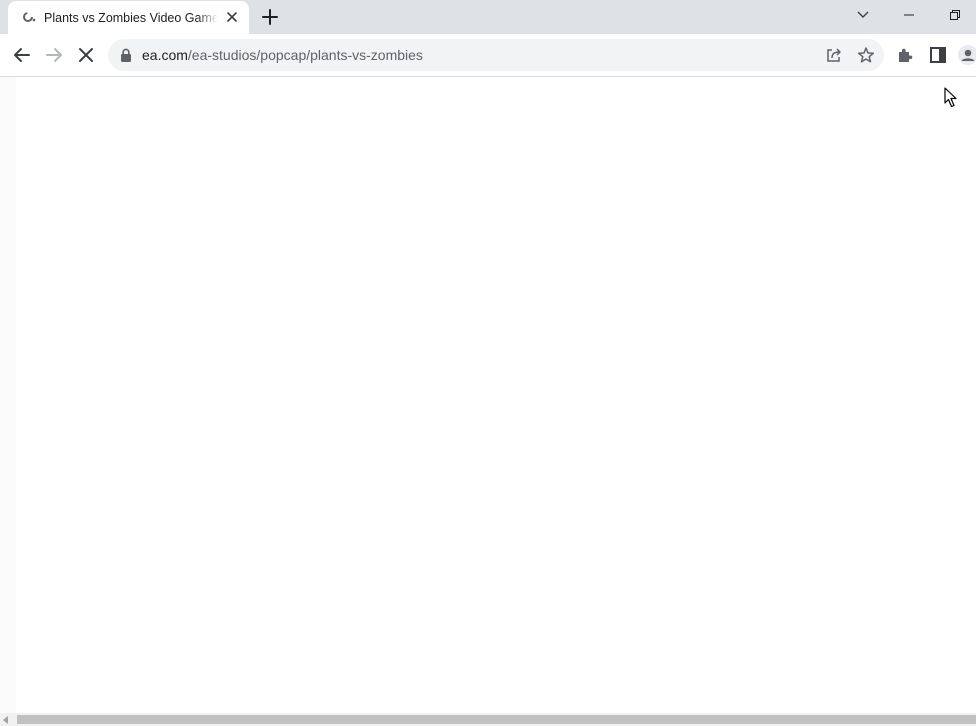  I want to click on minimize-icon, so click(909, 15).